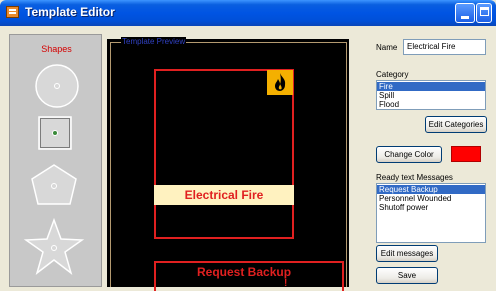 Image resolution: width=496 pixels, height=291 pixels. I want to click on category-item-spill: Spill, so click(431, 95).